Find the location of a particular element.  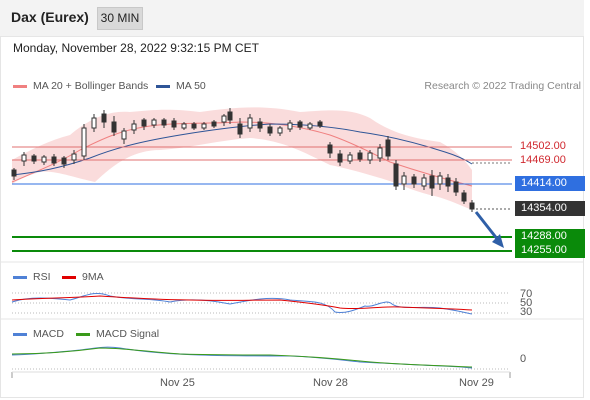

forecast-arrow-shaft is located at coordinates (487, 226).